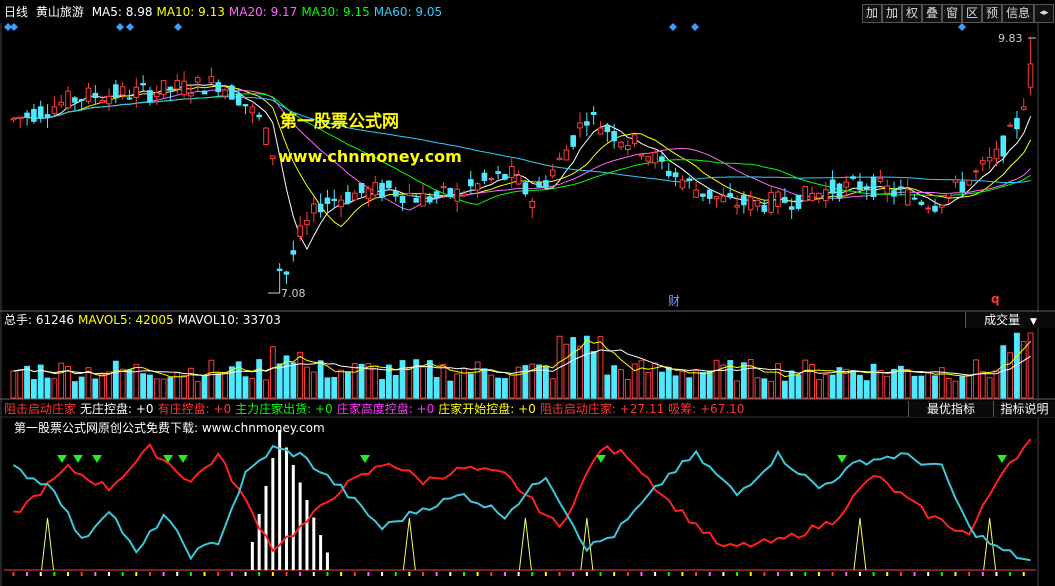  I want to click on indicator-legend-item-7: 吸筹: +67.10, so click(706, 409).